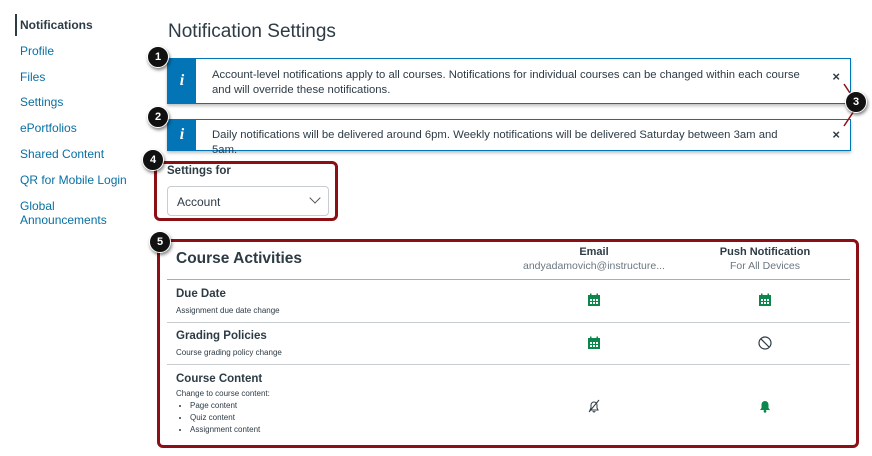 Image resolution: width=872 pixels, height=456 pixels. I want to click on settings-for-select: Account, so click(248, 201).